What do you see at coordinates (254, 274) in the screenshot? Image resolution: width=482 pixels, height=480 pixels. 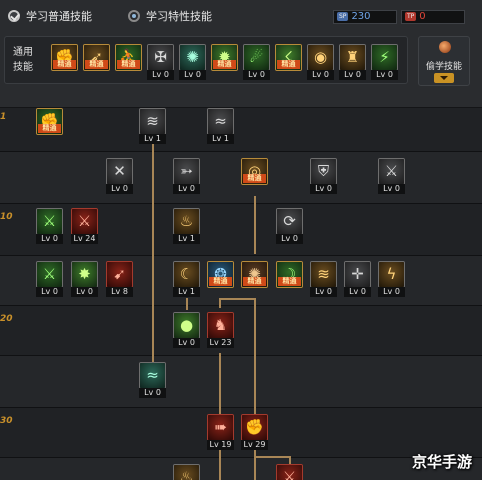 I see `storm-icon: ✺ 精通` at bounding box center [254, 274].